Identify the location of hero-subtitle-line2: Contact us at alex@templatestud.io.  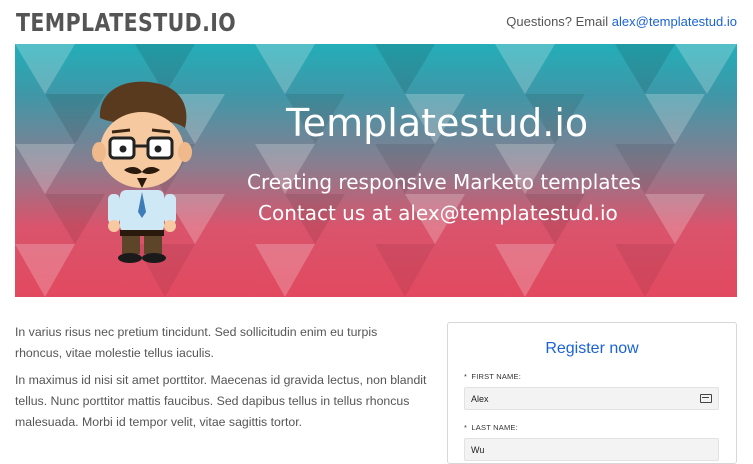
(438, 213).